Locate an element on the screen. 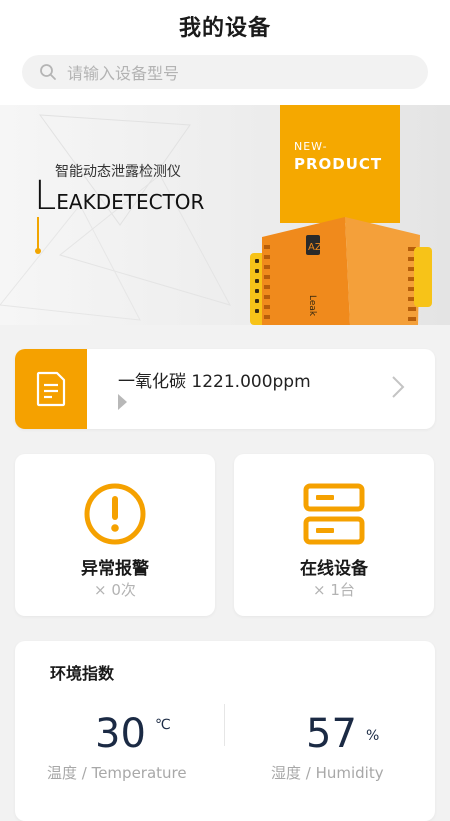 The height and width of the screenshot is (821, 450). environment-title: 环境指数 is located at coordinates (82, 673).